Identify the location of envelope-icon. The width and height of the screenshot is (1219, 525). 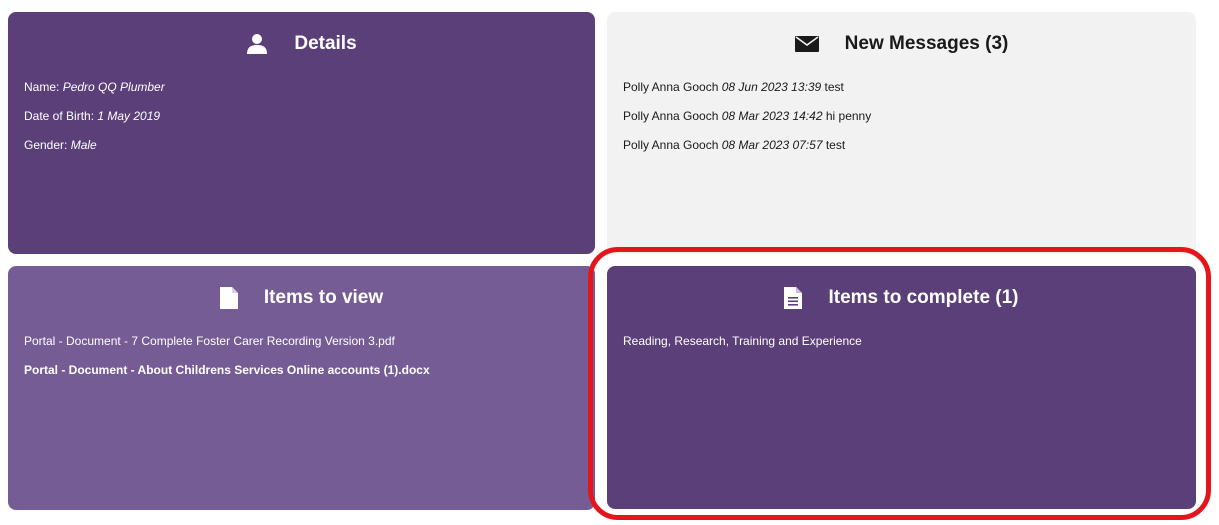
(806, 44).